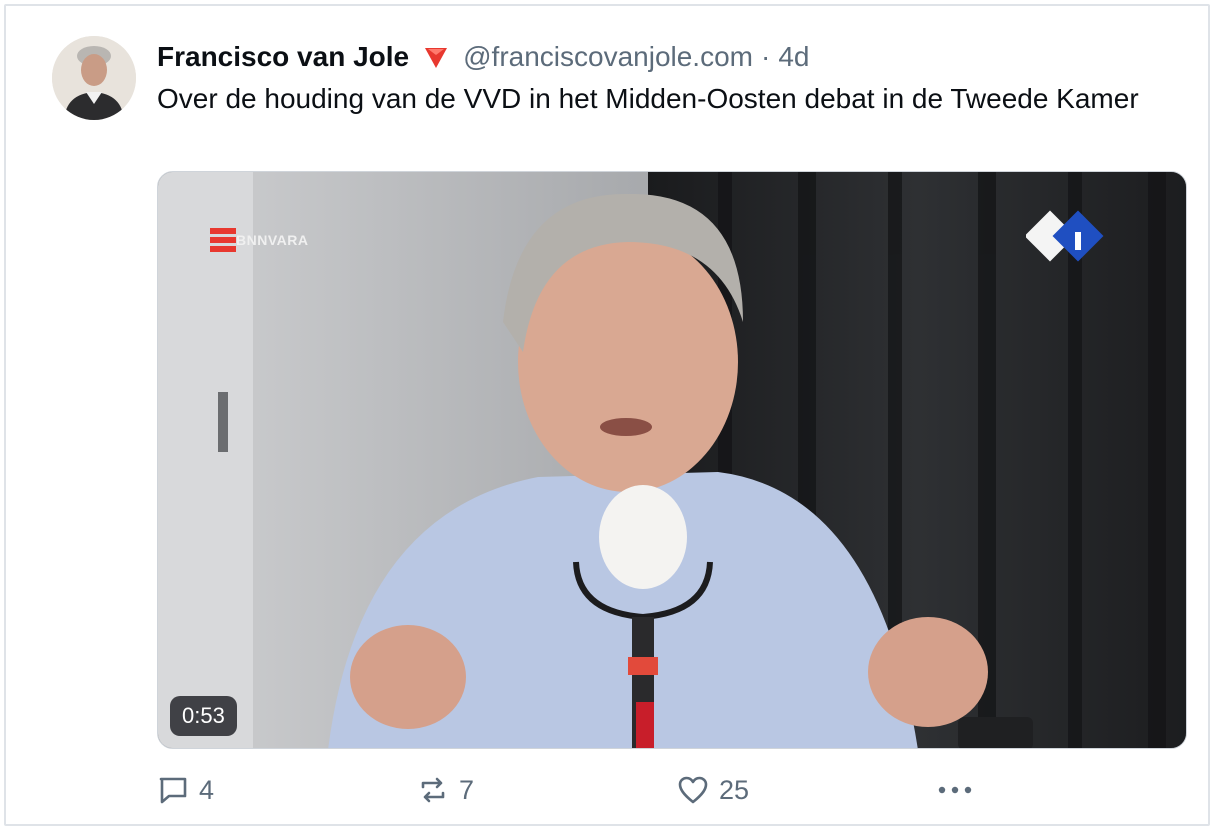 The width and height of the screenshot is (1228, 829). I want to click on bnnvara-watermark: BNNVARA, so click(259, 240).